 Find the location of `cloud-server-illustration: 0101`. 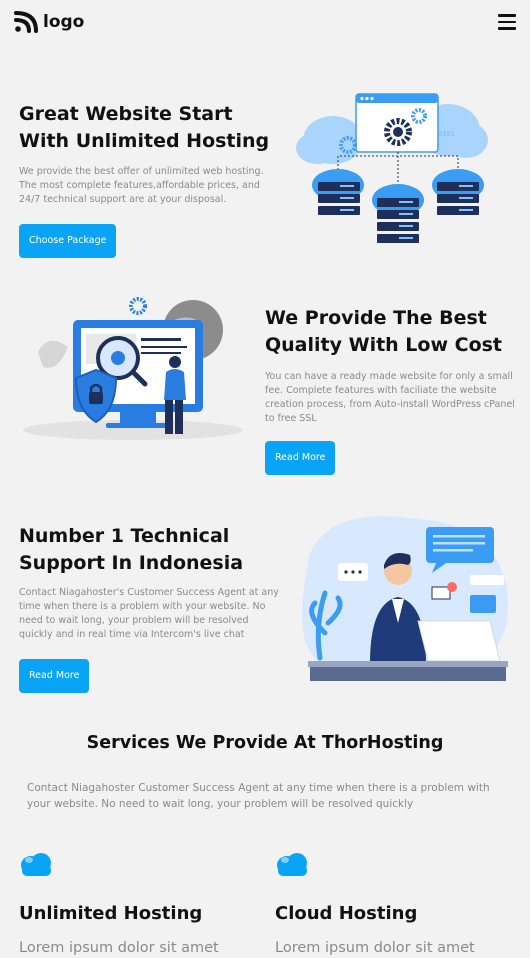

cloud-server-illustration: 0101 is located at coordinates (392, 168).